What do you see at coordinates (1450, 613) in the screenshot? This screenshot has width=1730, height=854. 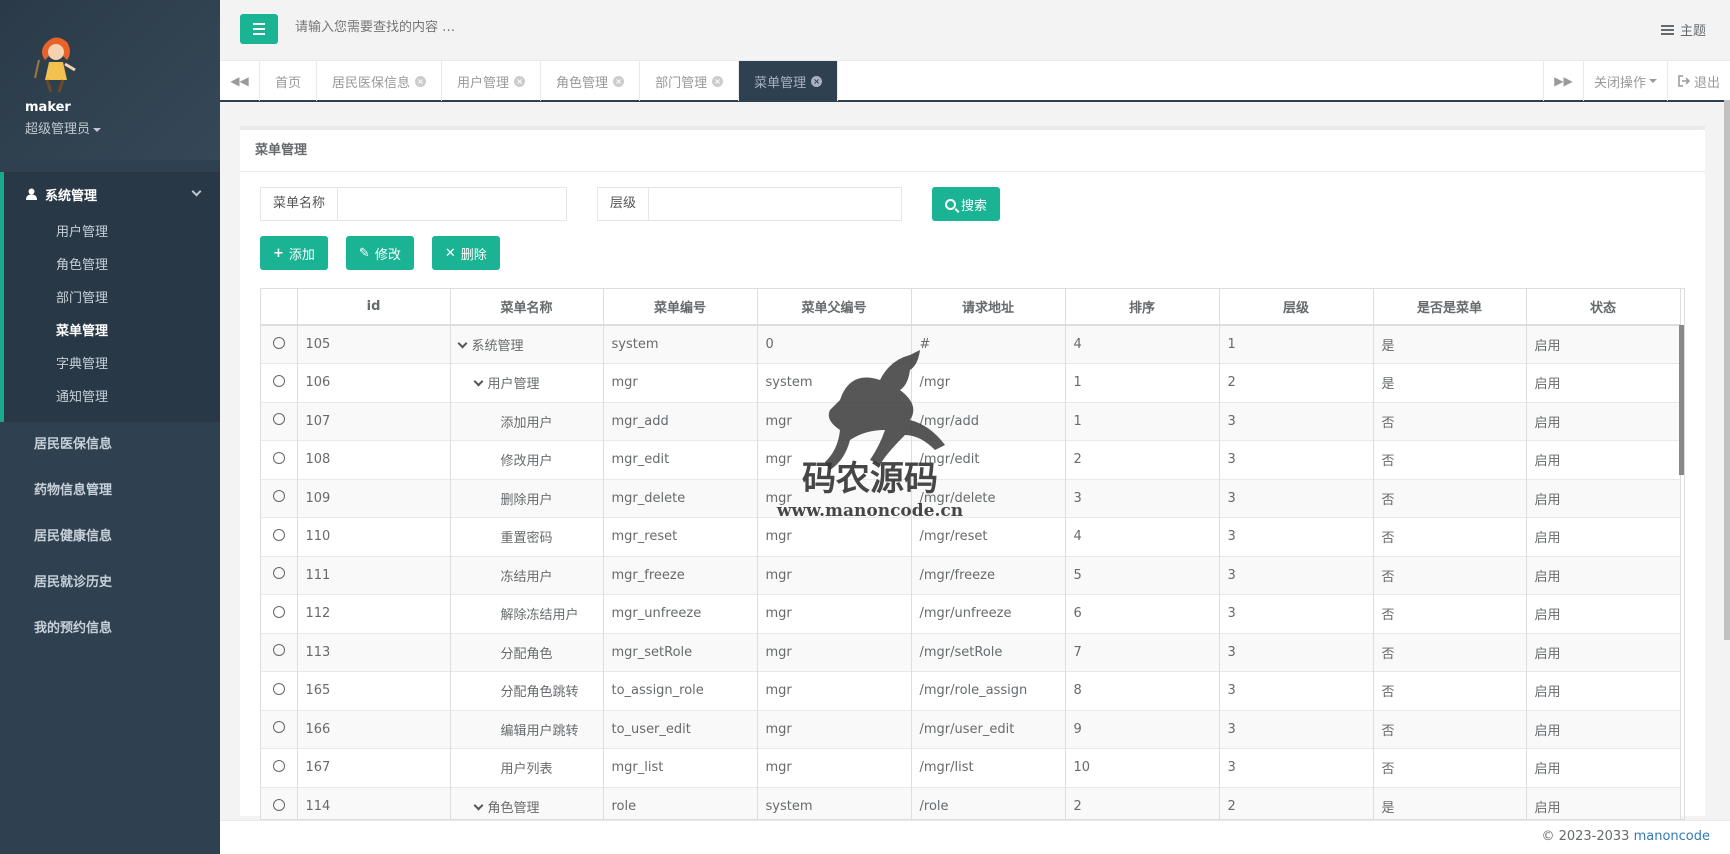 I see `cell-ismenu: 否` at bounding box center [1450, 613].